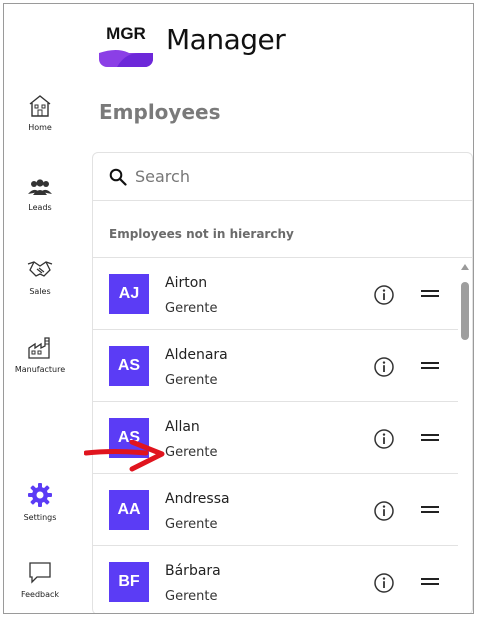 Image resolution: width=483 pixels, height=627 pixels. I want to click on employee-name: Andressa, so click(197, 499).